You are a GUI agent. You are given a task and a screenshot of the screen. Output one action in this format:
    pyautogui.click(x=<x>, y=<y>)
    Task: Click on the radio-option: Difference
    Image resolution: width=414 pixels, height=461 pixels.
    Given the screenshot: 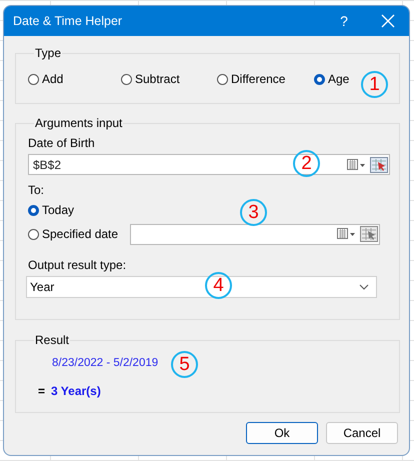 What is the action you would take?
    pyautogui.click(x=265, y=79)
    